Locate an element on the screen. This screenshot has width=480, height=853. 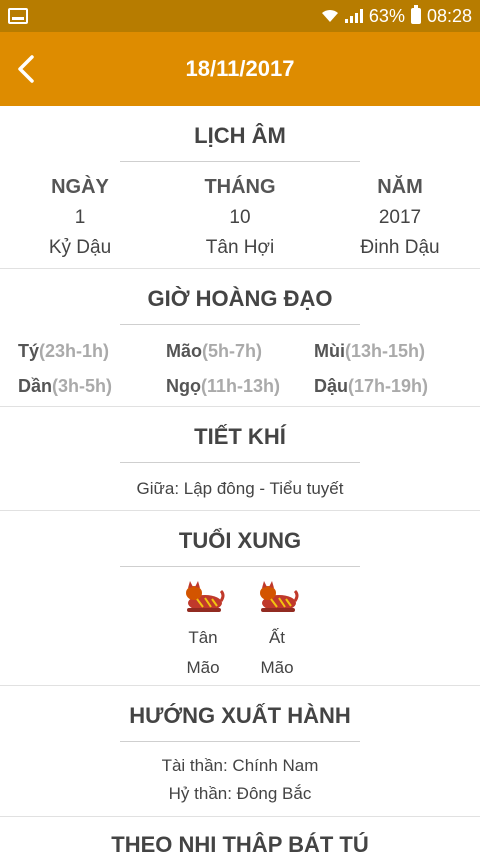
age-line-1: Tân is located at coordinates (203, 637).